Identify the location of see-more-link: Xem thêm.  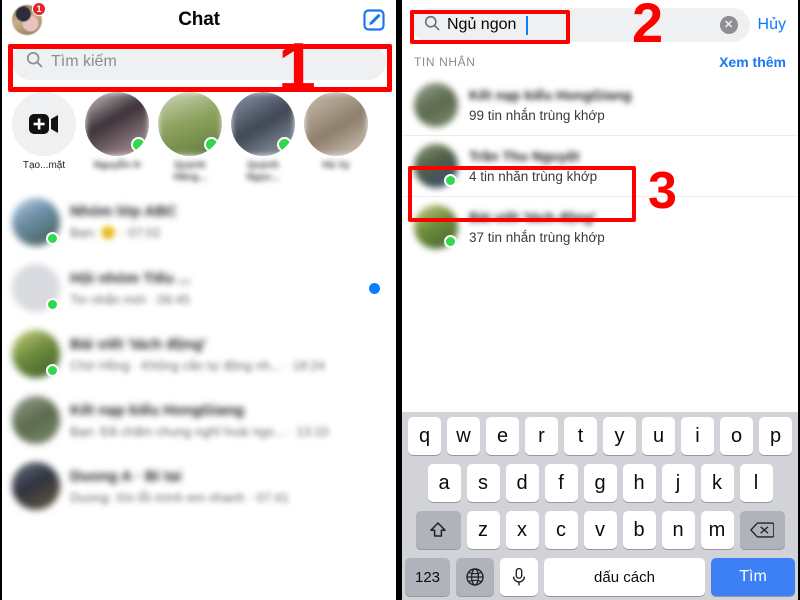
(752, 62).